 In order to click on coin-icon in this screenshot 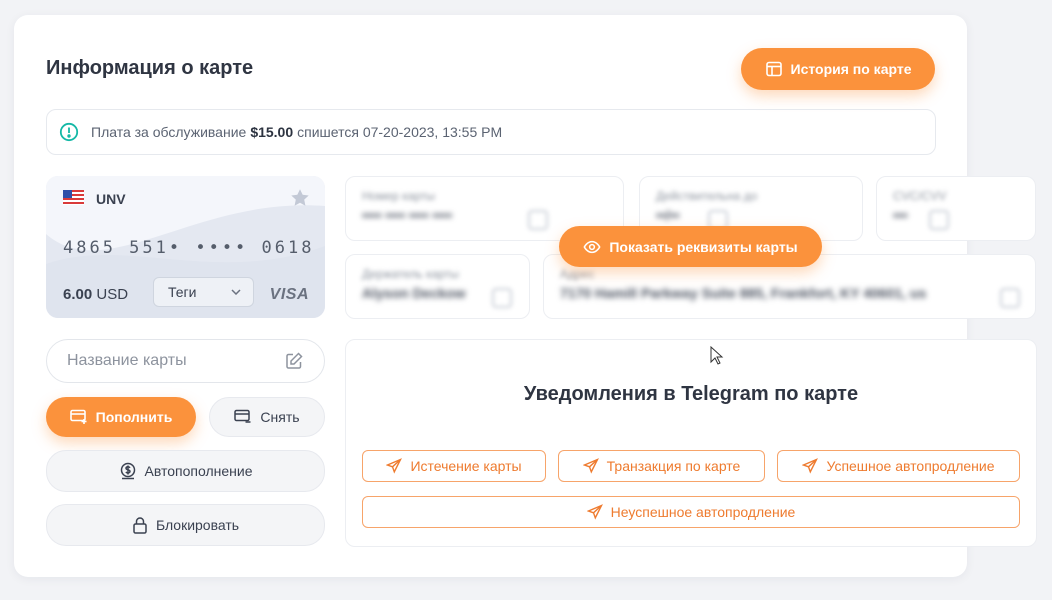, I will do `click(128, 471)`.